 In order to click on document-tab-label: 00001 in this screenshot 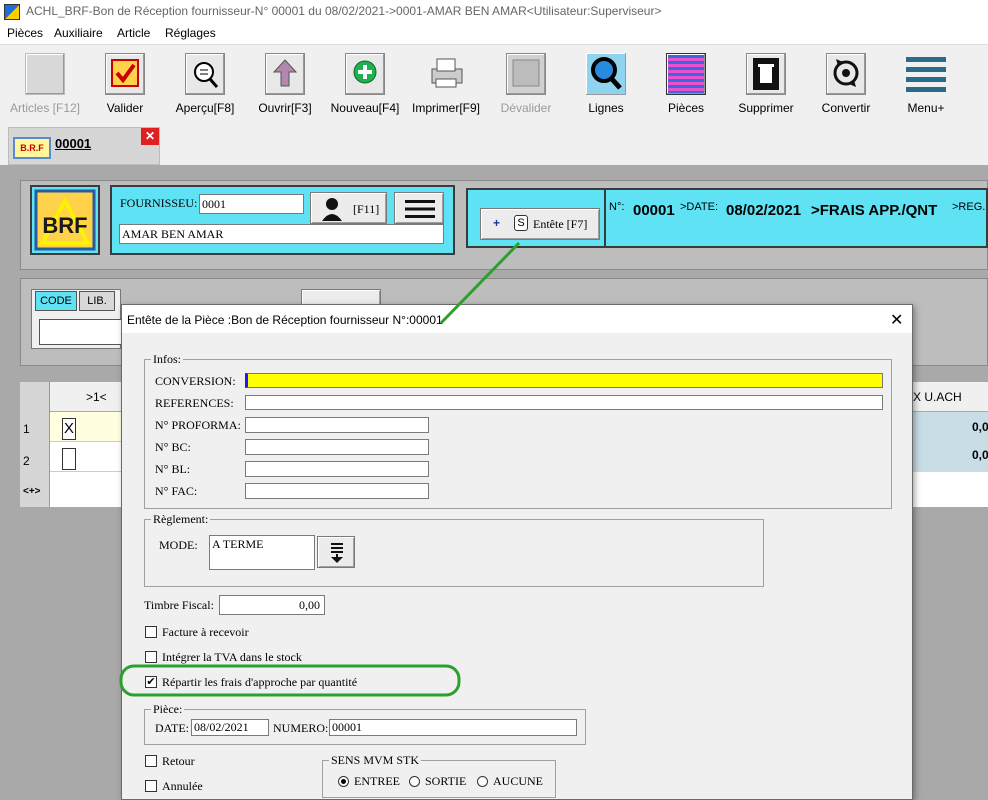, I will do `click(73, 143)`.